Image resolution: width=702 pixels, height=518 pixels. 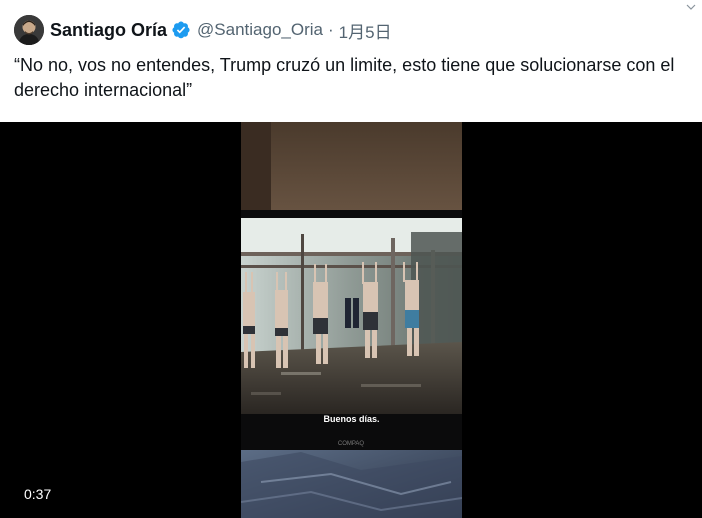 What do you see at coordinates (108, 30) in the screenshot?
I see `author-name: Santiago Oría` at bounding box center [108, 30].